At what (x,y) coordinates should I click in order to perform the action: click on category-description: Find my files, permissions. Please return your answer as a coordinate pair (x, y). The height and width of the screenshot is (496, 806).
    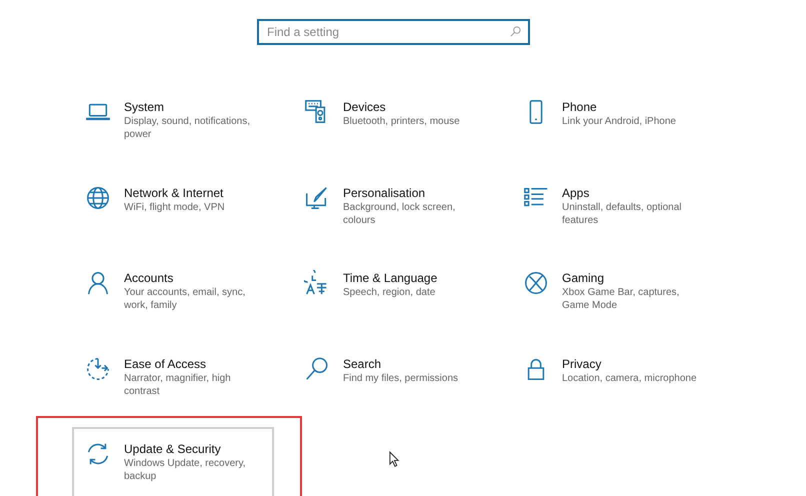
    Looking at the image, I should click on (401, 378).